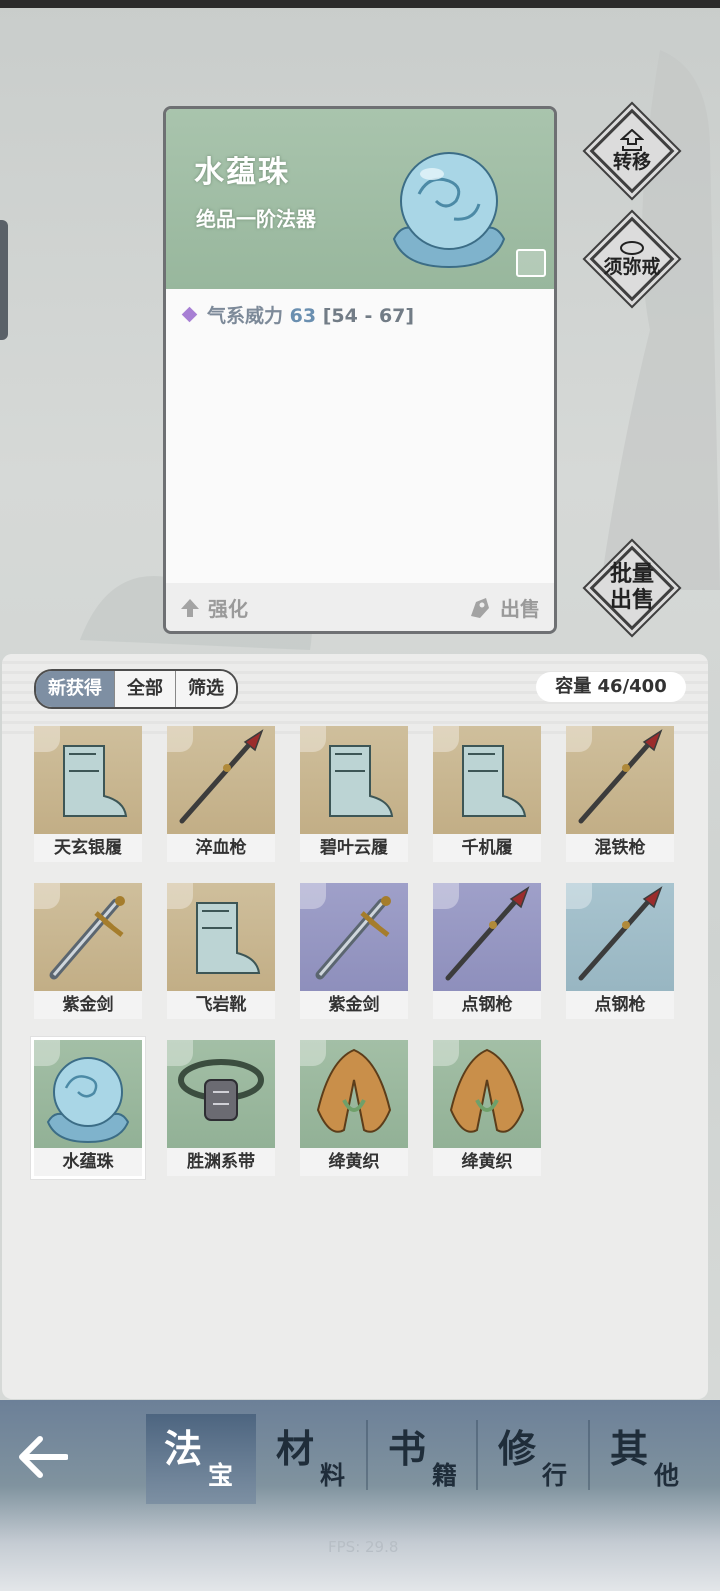  What do you see at coordinates (205, 689) in the screenshot?
I see `tab-filter: 筛选` at bounding box center [205, 689].